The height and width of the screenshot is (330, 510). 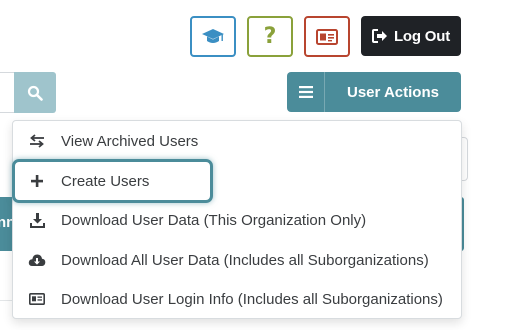 I want to click on search-icon, so click(x=35, y=93).